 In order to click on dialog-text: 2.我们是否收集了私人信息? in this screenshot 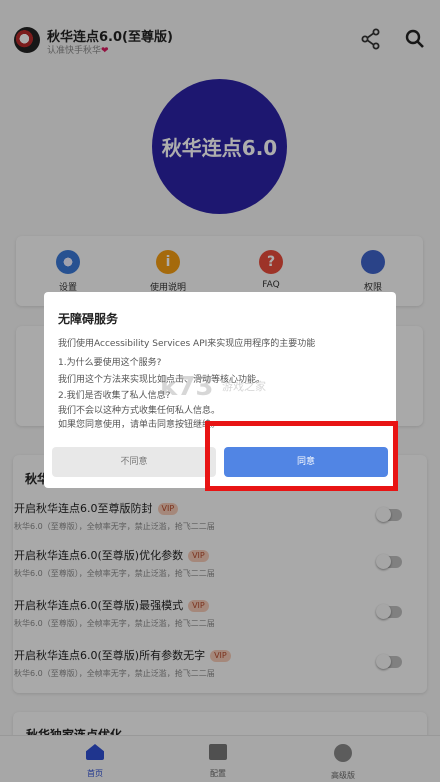, I will do `click(114, 396)`.